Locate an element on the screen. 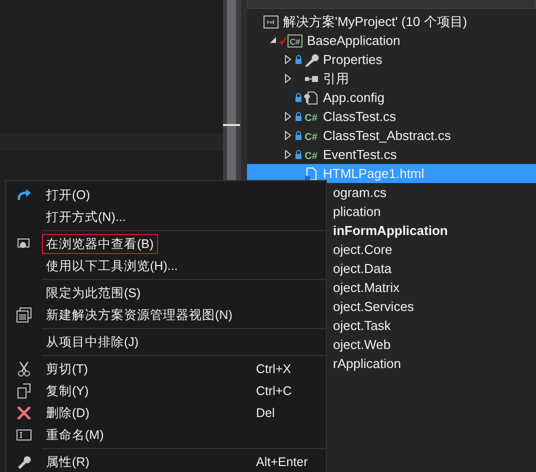  shortcut-label: Del is located at coordinates (265, 413).